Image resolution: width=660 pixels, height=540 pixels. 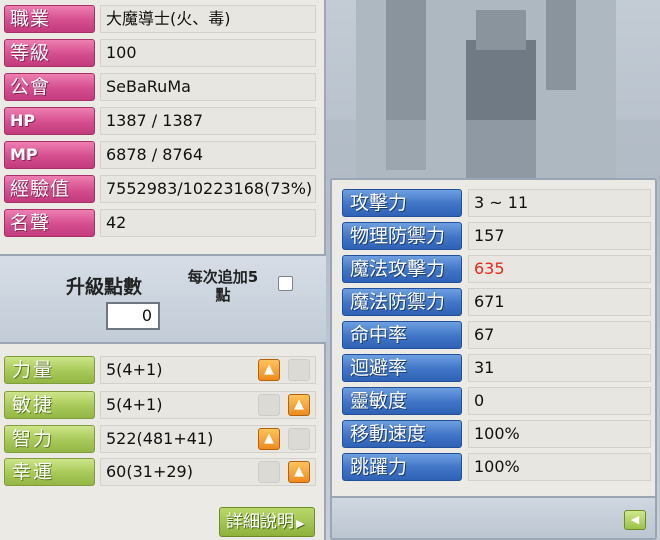 I want to click on detail-label: 移動速度, so click(x=402, y=434).